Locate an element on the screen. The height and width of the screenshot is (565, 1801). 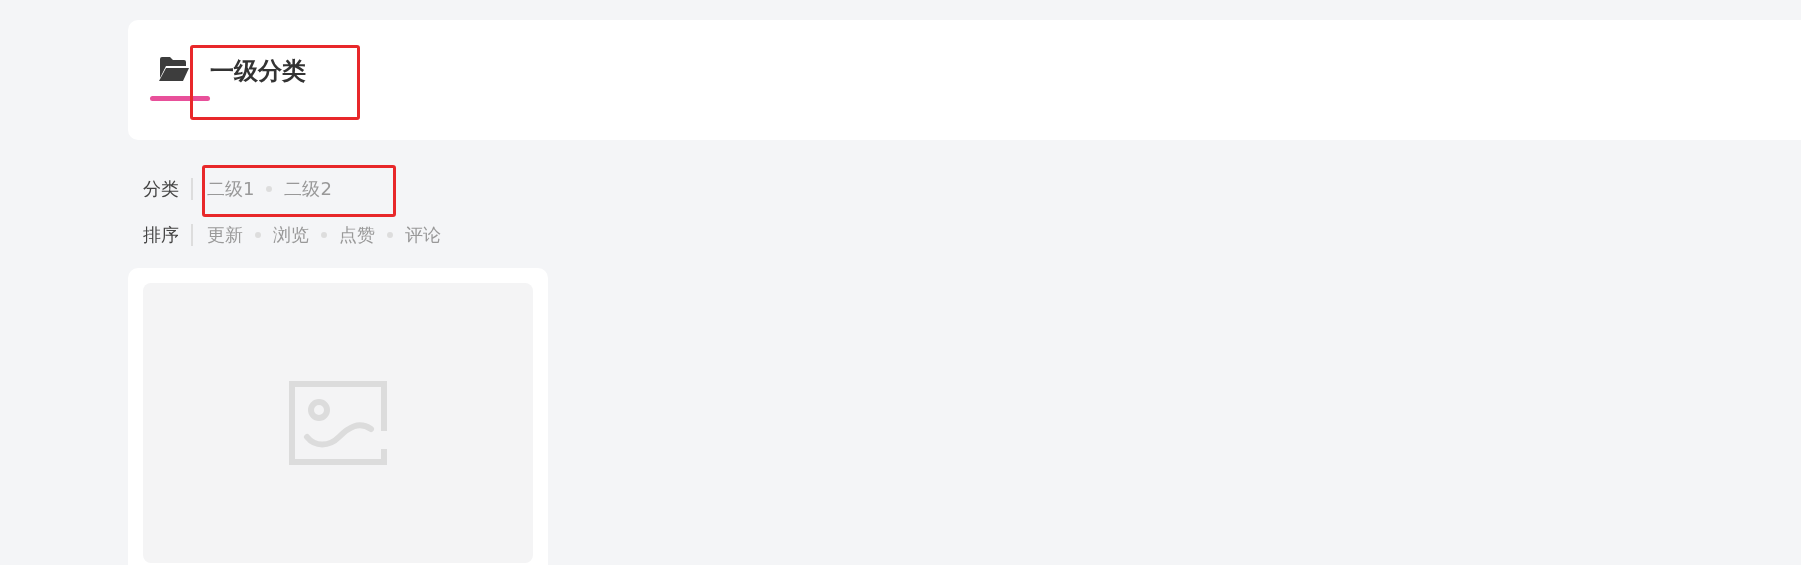
category-title: 一级分类 is located at coordinates (258, 71).